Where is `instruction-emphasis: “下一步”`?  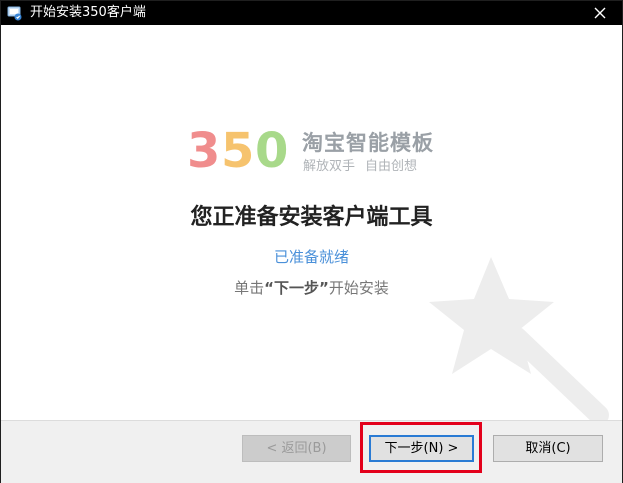
instruction-emphasis: “下一步” is located at coordinates (296, 288).